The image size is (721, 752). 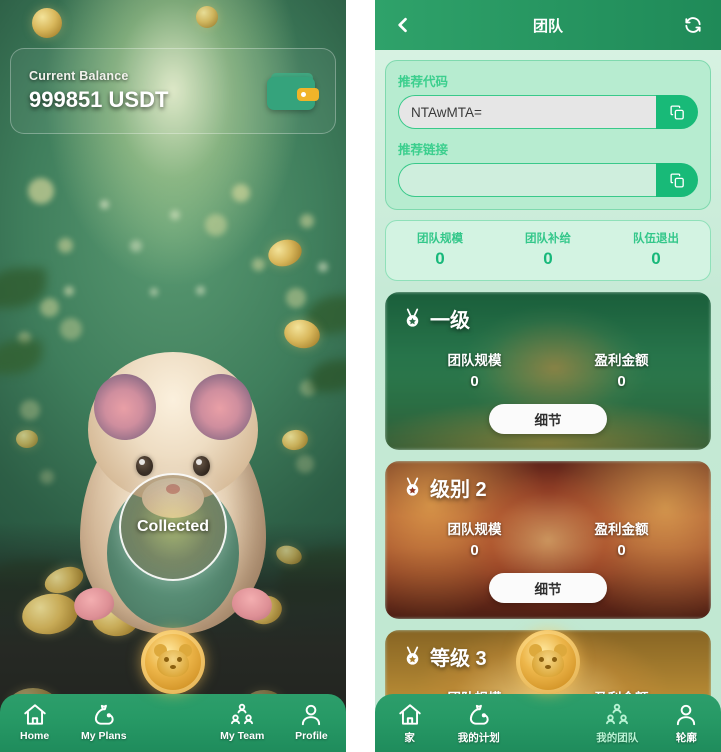 I want to click on panel-divider, so click(x=360, y=376).